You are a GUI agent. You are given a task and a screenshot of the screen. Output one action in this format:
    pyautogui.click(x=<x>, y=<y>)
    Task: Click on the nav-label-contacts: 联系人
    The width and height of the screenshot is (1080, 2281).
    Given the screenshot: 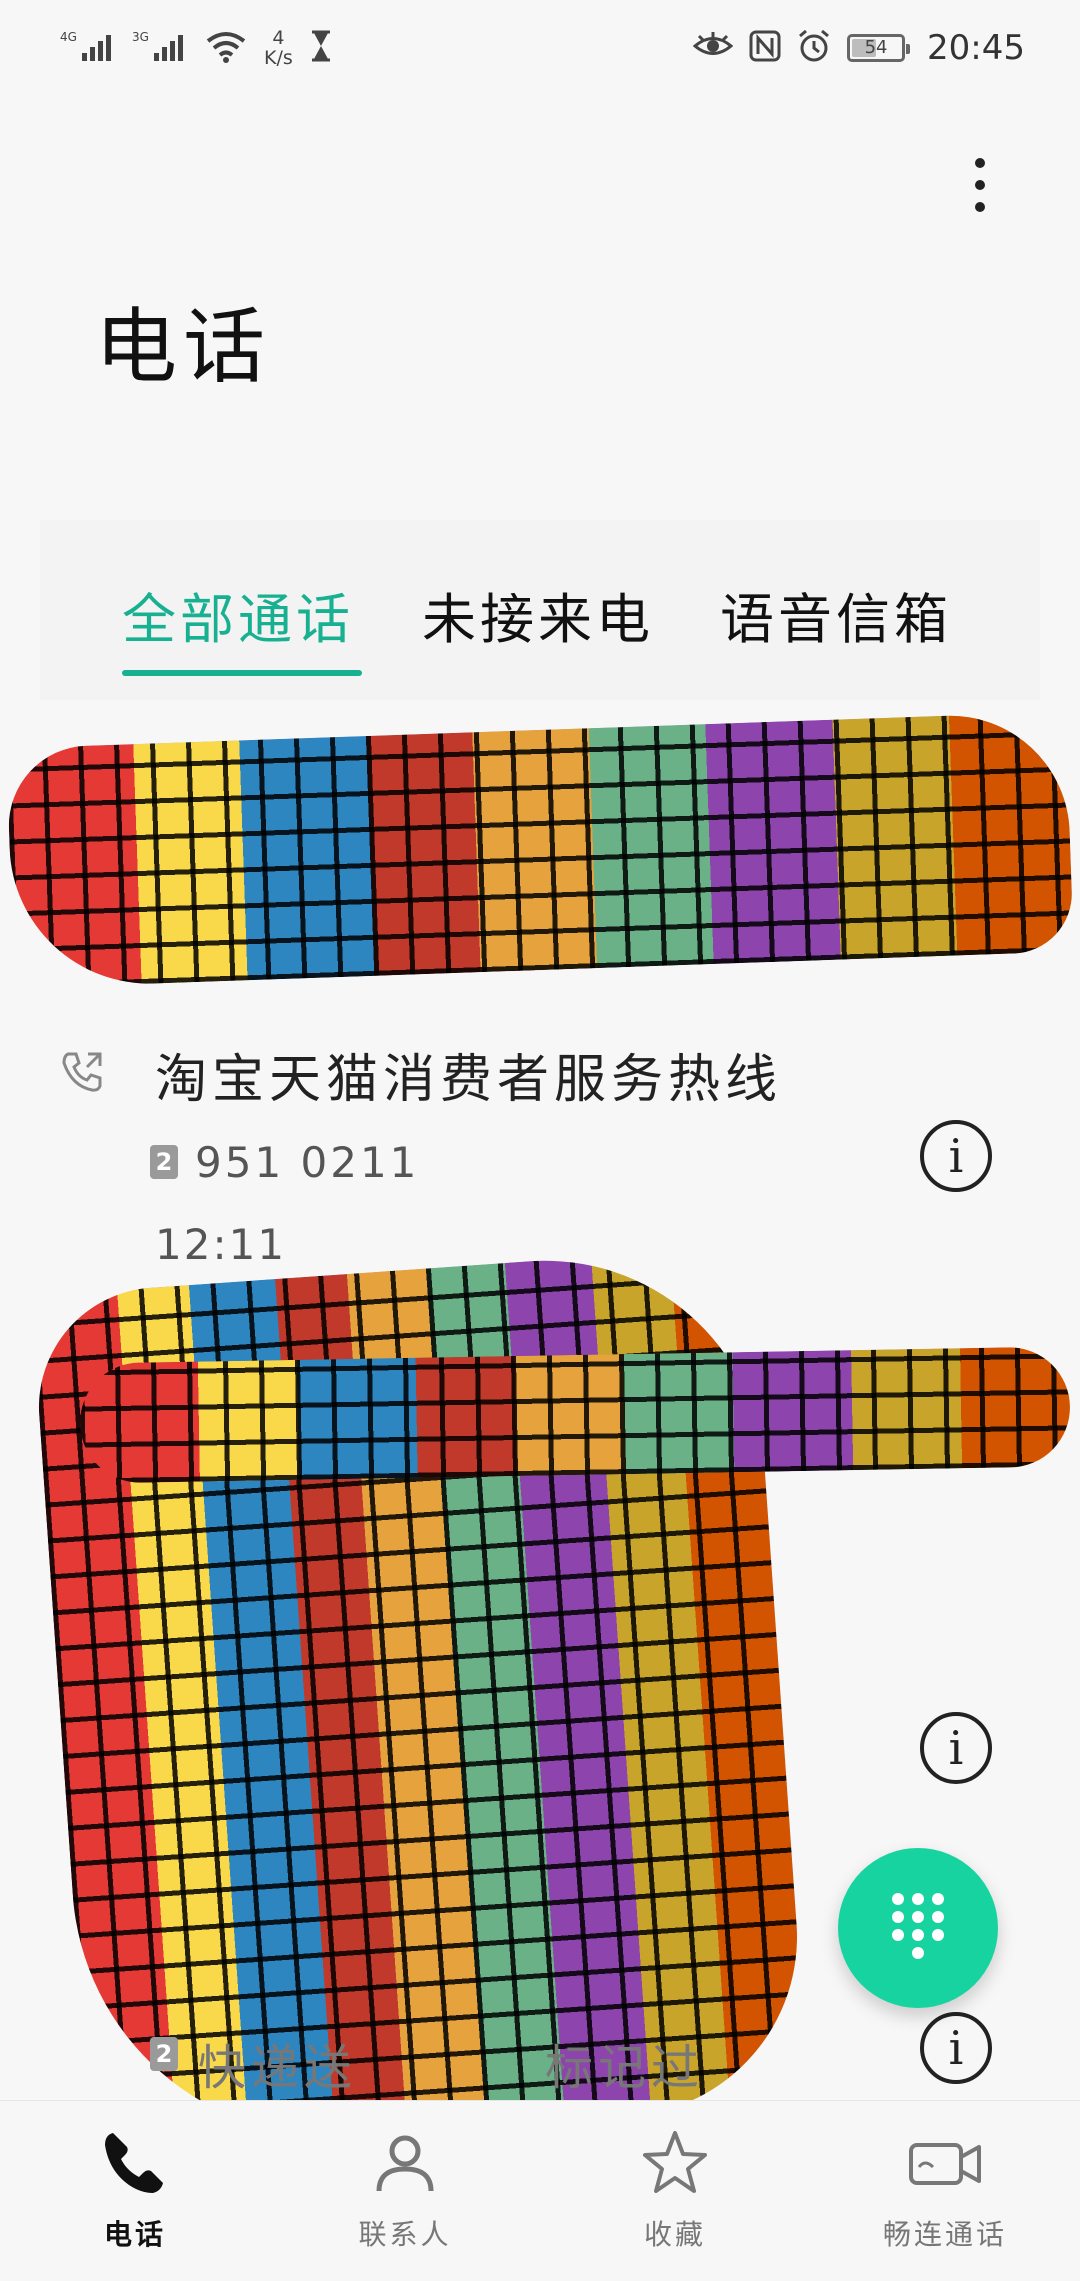 What is the action you would take?
    pyautogui.click(x=405, y=2234)
    